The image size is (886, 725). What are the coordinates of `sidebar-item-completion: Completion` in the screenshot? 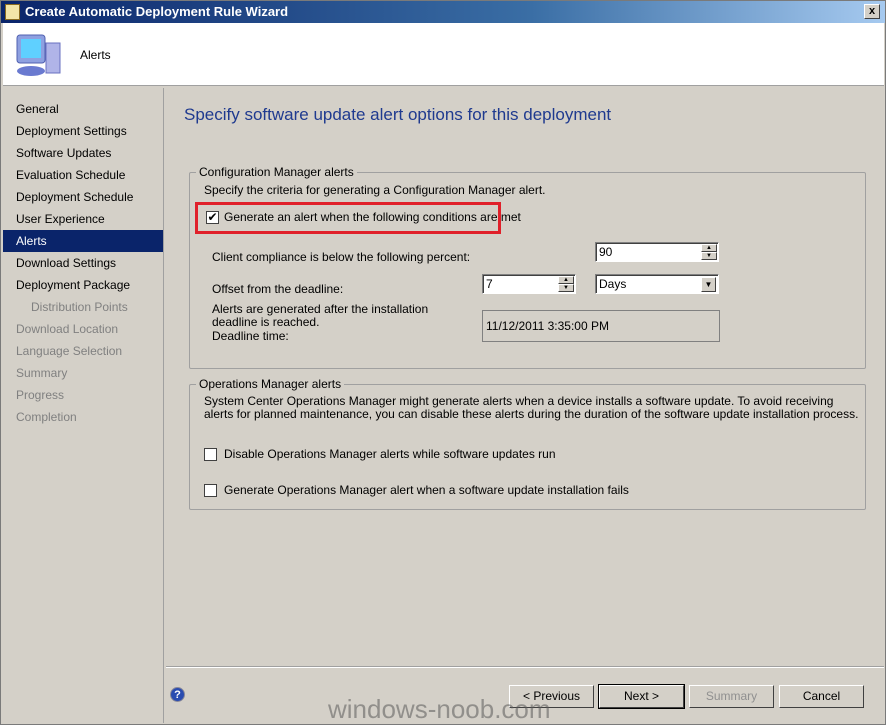 It's located at (83, 417).